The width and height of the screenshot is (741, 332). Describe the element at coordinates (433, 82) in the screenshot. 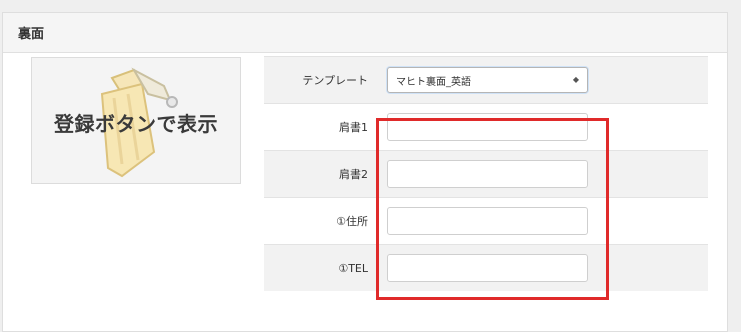

I see `template-select-value: マヒト裏面_英語` at that location.